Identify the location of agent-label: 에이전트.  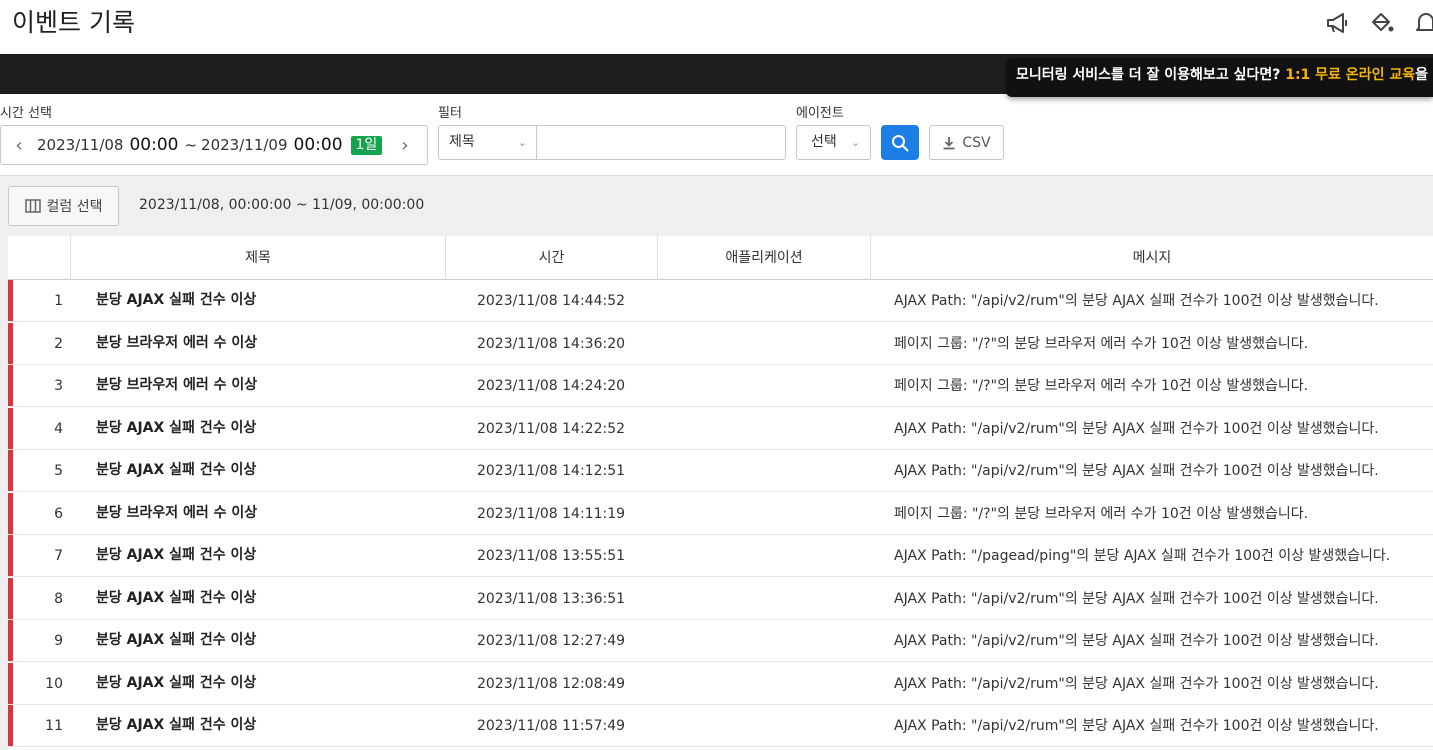
(820, 113).